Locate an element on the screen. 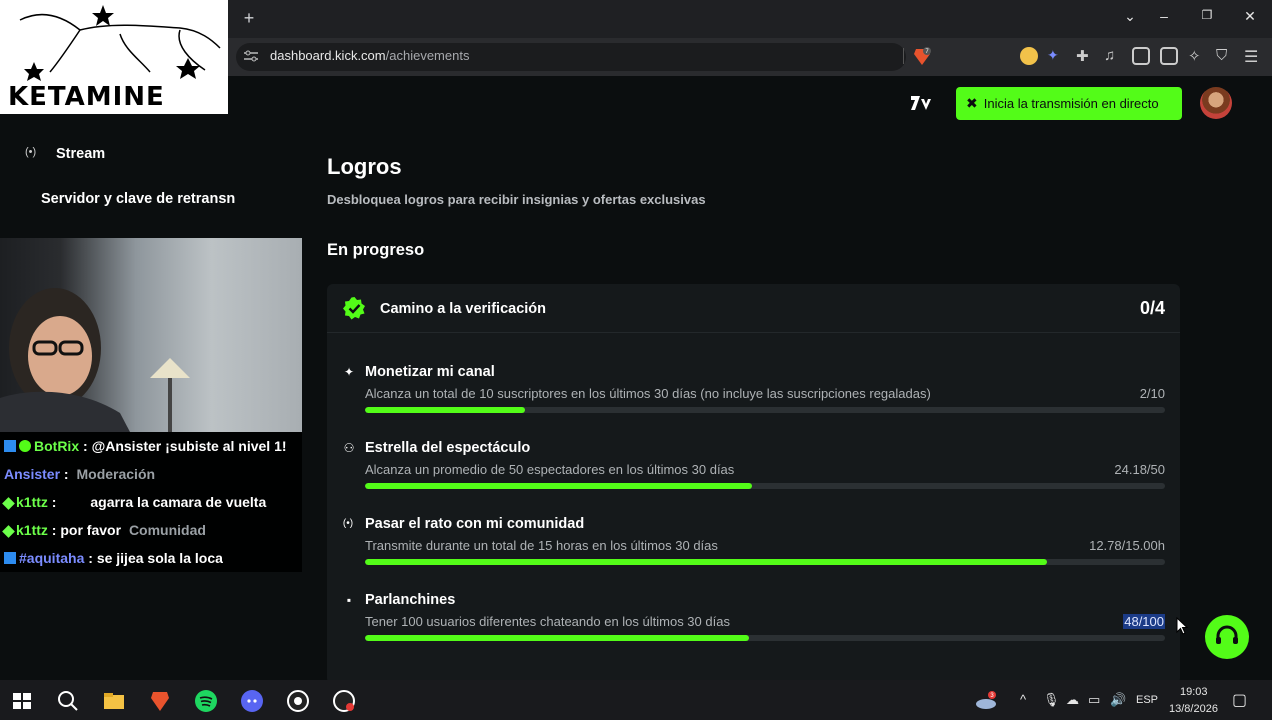 The width and height of the screenshot is (1272, 720). headset-icon is located at coordinates (1227, 634).